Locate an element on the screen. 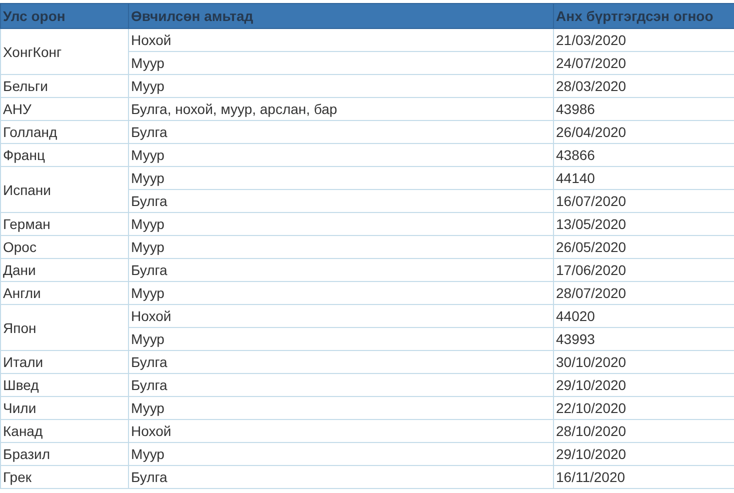 The image size is (734, 493). country-cell: Итали is located at coordinates (64, 362).